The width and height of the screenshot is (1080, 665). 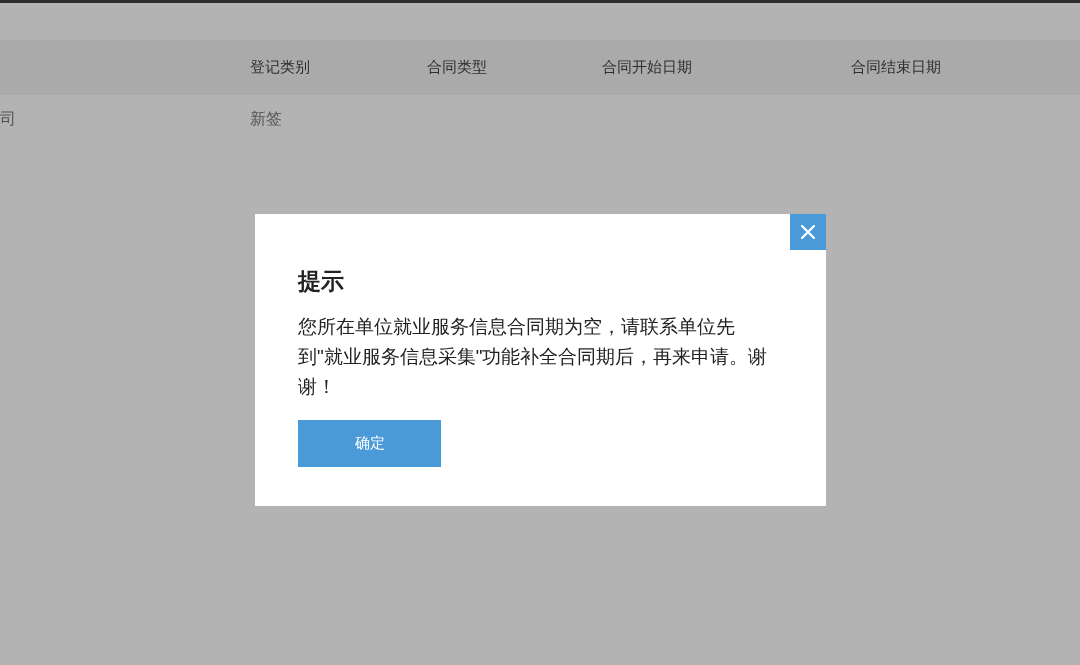 I want to click on table-cell-text: 司, so click(x=8, y=119).